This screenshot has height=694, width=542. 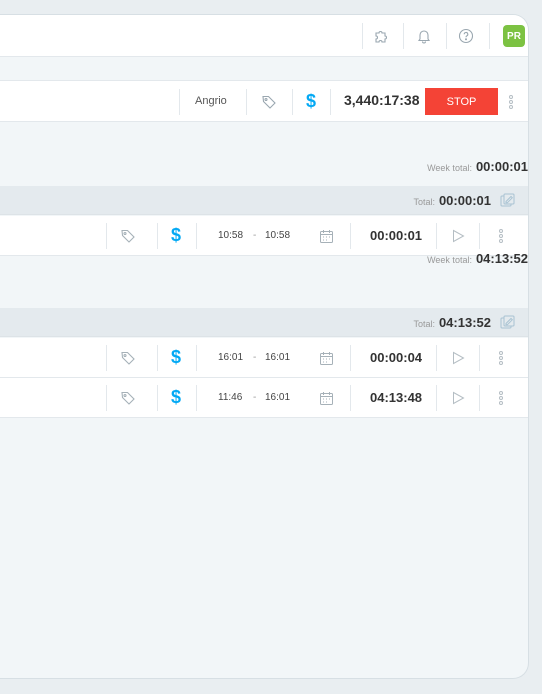 What do you see at coordinates (277, 235) in the screenshot?
I see `entry-end-time: 10:58` at bounding box center [277, 235].